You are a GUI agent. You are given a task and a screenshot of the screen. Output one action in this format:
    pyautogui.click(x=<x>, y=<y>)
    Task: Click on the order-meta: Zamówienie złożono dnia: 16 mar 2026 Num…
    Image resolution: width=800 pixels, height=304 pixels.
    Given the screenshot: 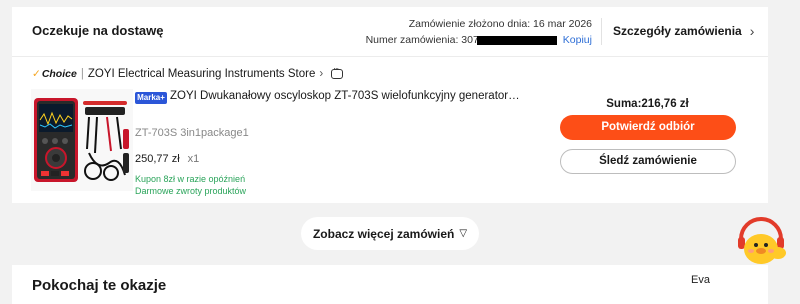 What is the action you would take?
    pyautogui.click(x=479, y=32)
    